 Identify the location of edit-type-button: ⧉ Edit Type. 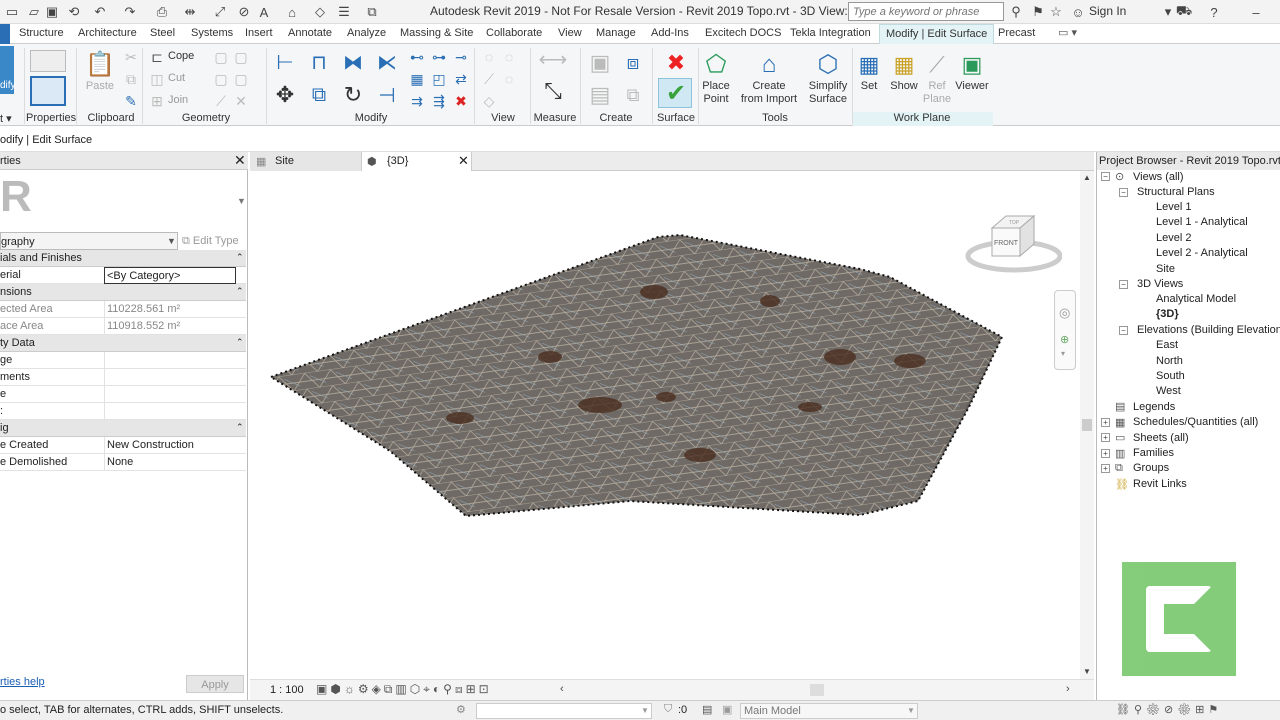
(214, 241).